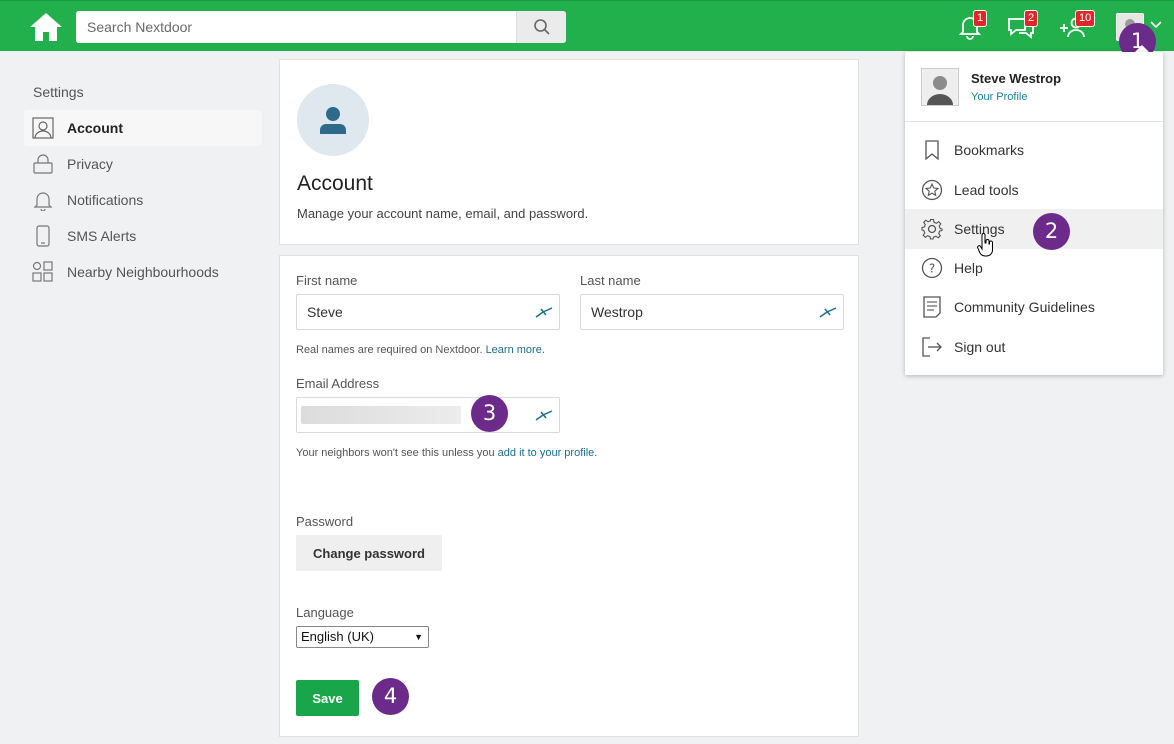 This screenshot has width=1174, height=744. I want to click on language-label: Language, so click(325, 612).